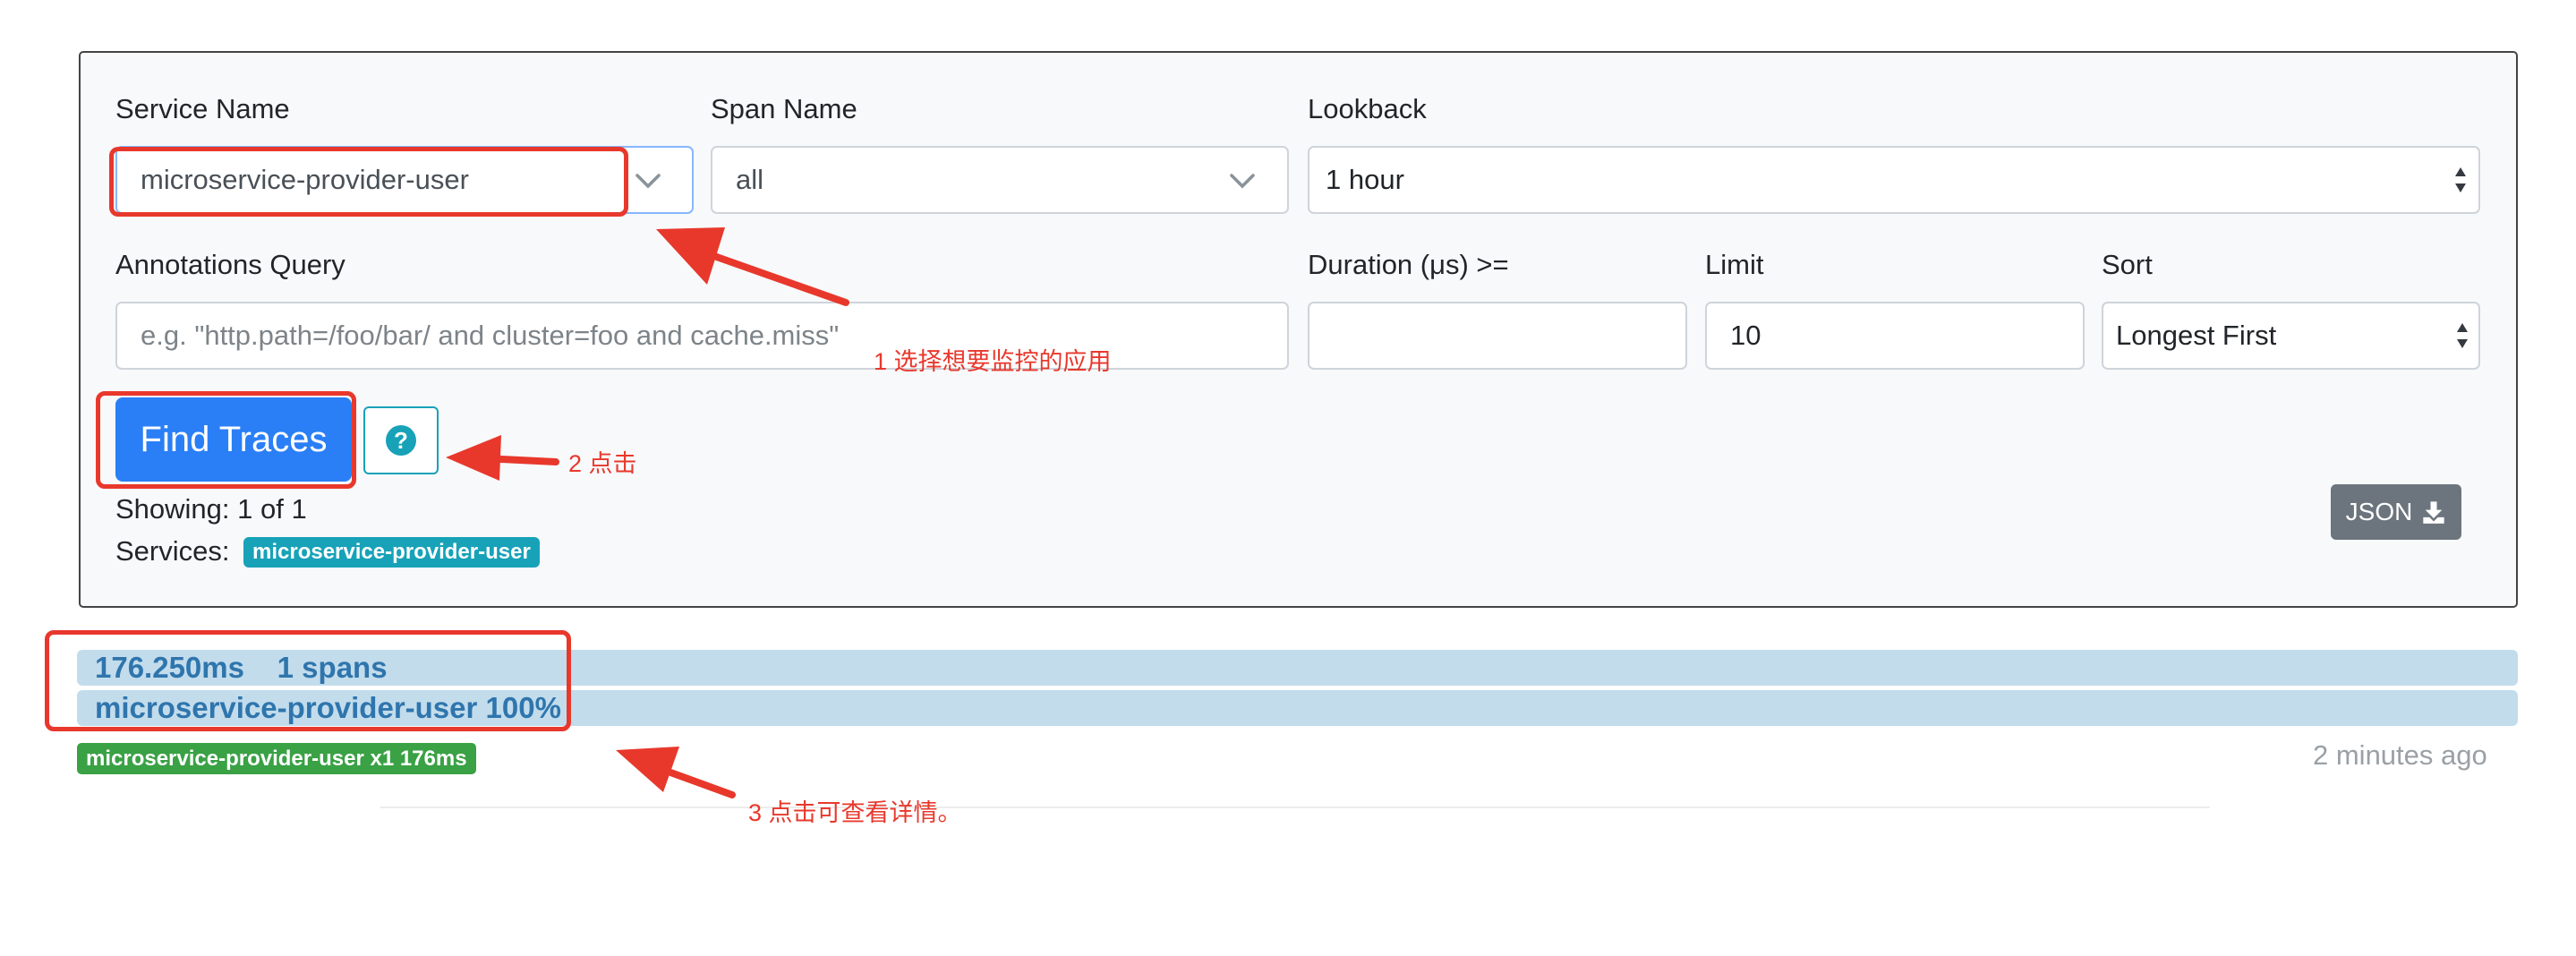 The height and width of the screenshot is (956, 2576). I want to click on annotation-step3: 3 点击可查看详情。, so click(855, 812).